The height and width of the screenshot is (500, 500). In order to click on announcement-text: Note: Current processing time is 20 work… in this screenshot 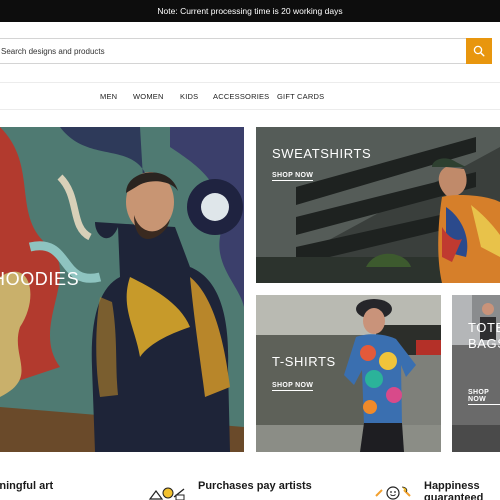, I will do `click(250, 11)`.